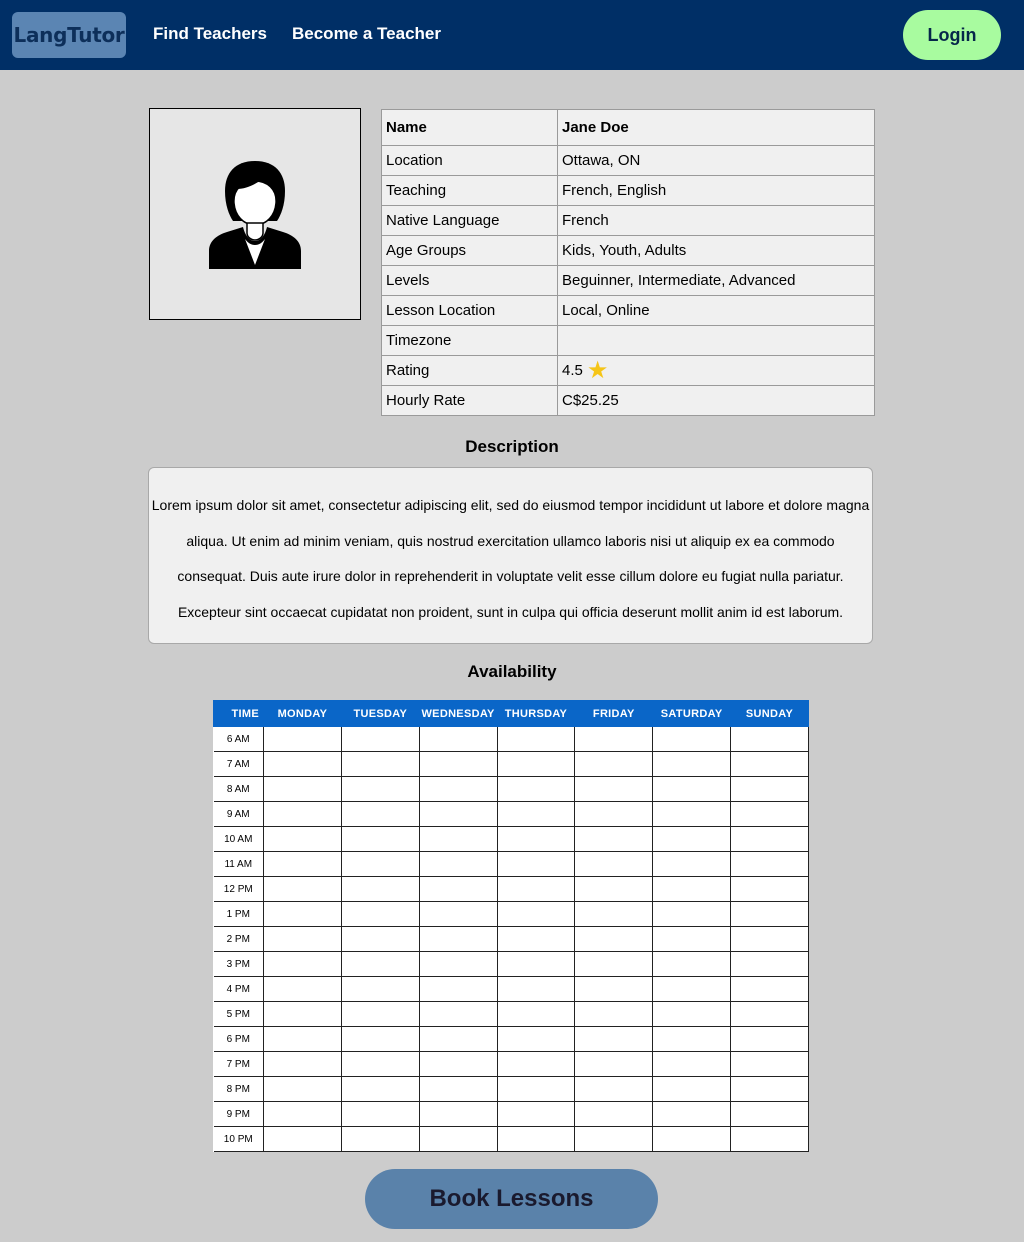 The image size is (1024, 1242). What do you see at coordinates (511, 1199) in the screenshot?
I see `book-lessons-button: Book Lessons` at bounding box center [511, 1199].